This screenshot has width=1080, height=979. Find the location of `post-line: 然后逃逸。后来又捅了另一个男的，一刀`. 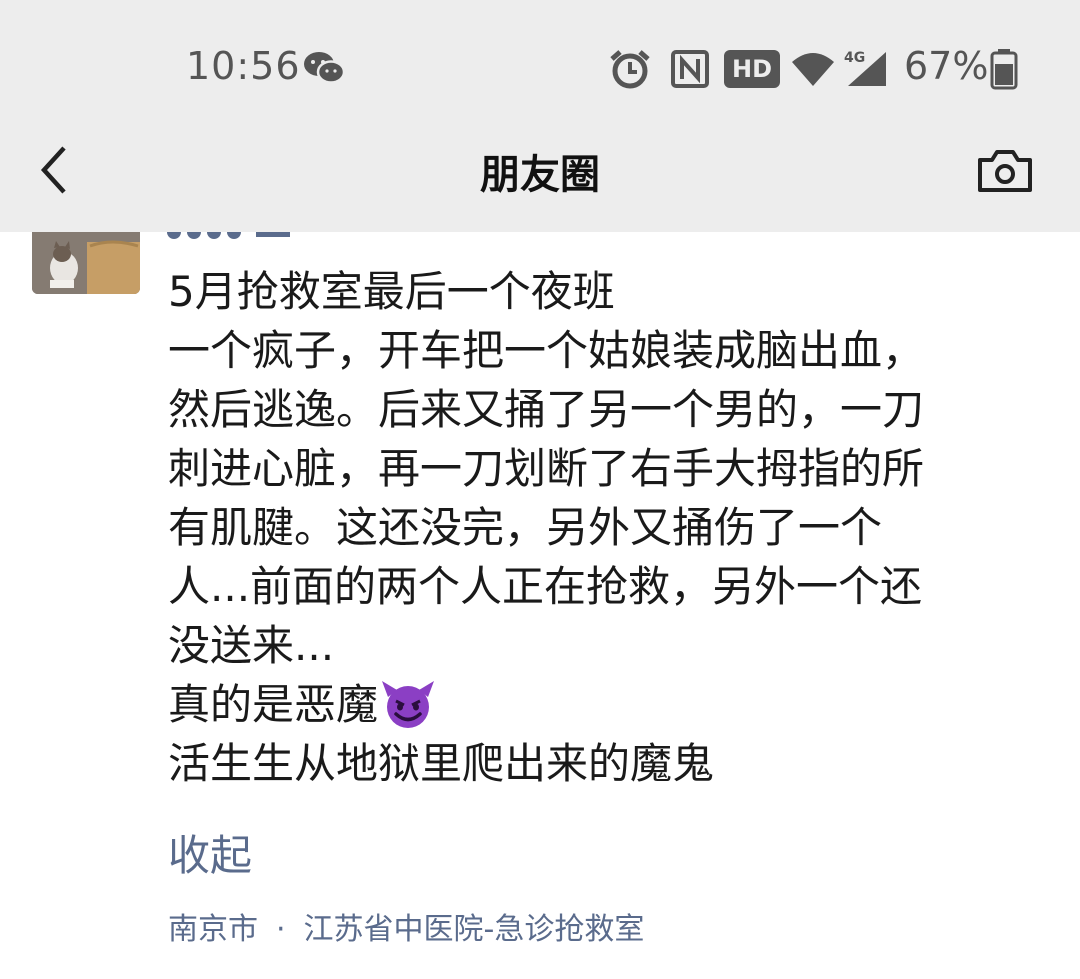

post-line: 然后逃逸。后来又捅了另一个男的，一刀 is located at coordinates (546, 409).